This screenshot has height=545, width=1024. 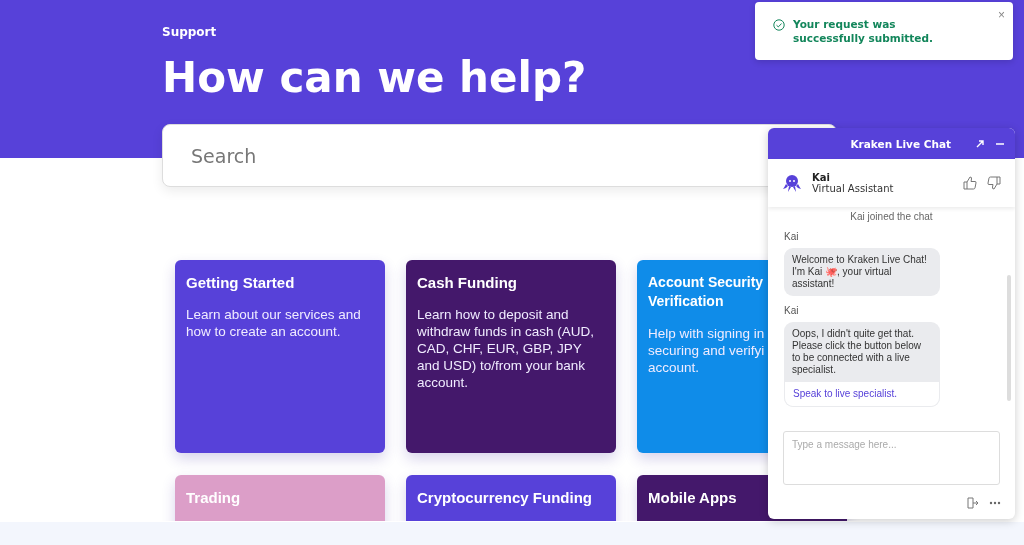 I want to click on category-card: Cash Funding Learn how to deposit and withdraw funds in cash (AUD, CAD, CHF, EUR, GBP, JPY and USD) to/from your bank account., so click(x=511, y=356).